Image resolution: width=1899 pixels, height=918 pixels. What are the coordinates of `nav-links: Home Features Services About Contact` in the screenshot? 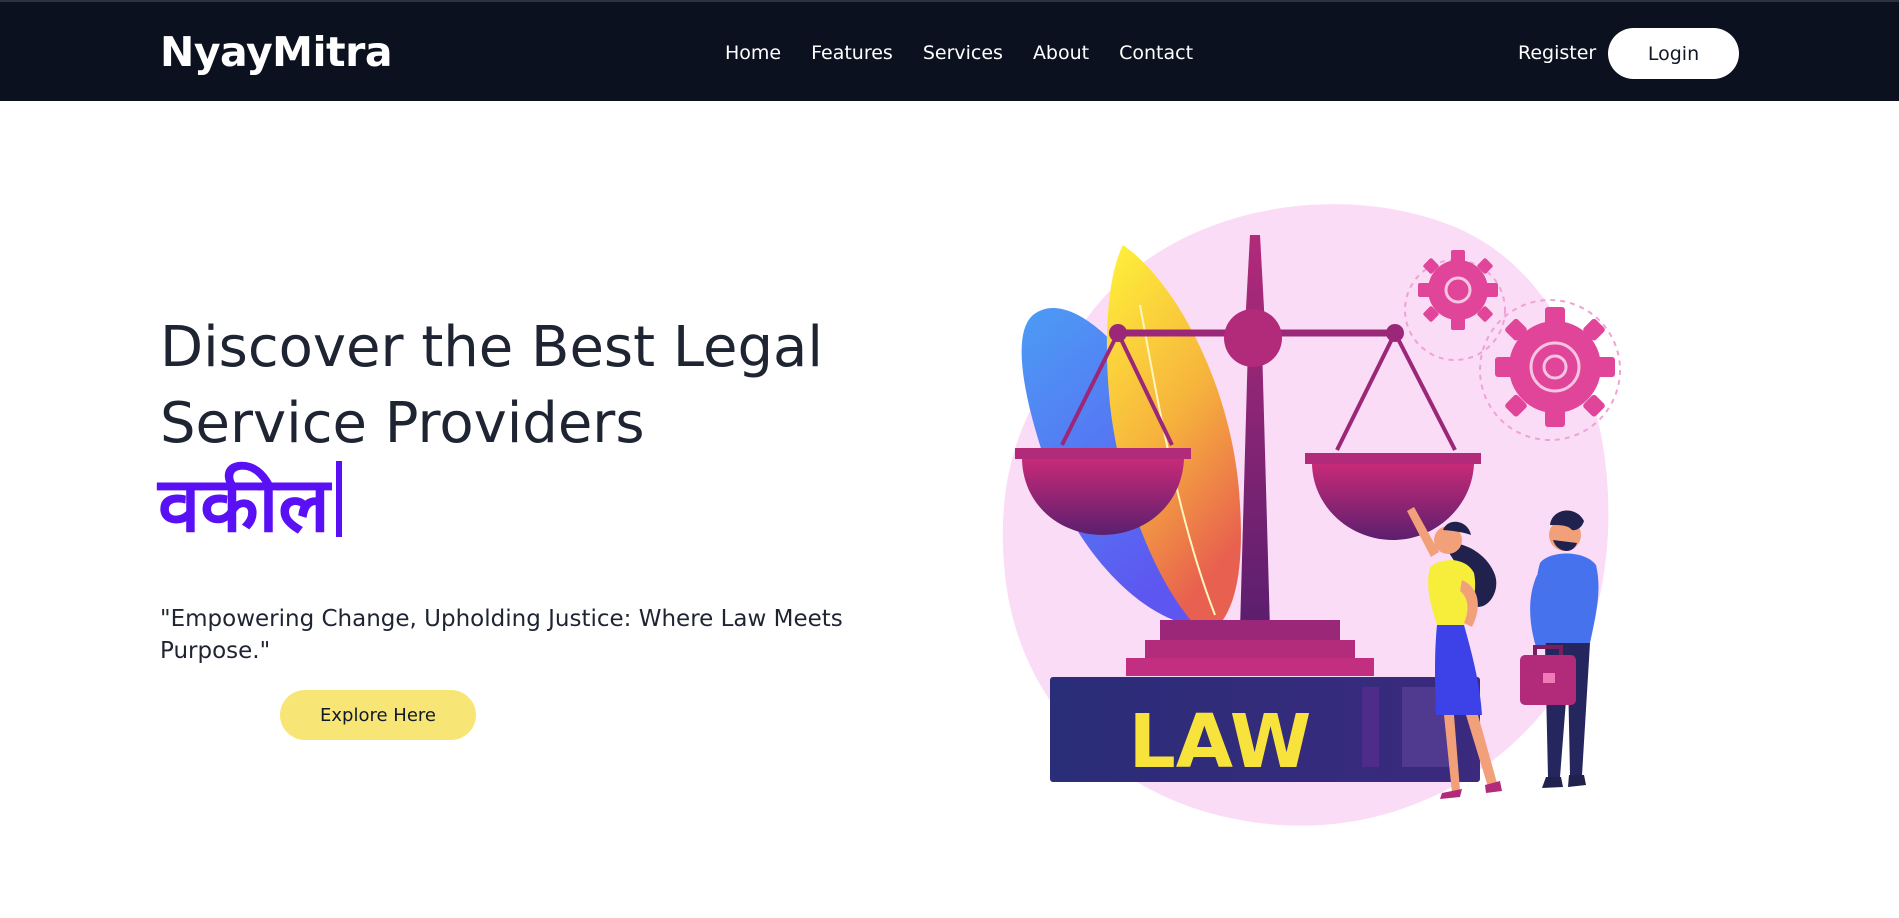 It's located at (959, 53).